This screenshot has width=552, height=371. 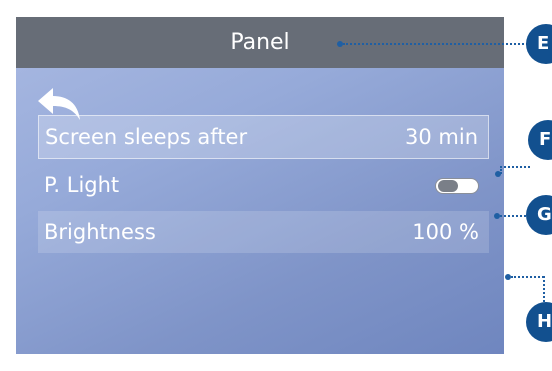 I want to click on setting-label-screen-sleep: Screen sleeps after, so click(x=146, y=137).